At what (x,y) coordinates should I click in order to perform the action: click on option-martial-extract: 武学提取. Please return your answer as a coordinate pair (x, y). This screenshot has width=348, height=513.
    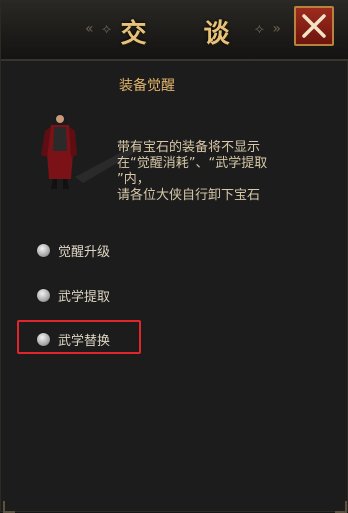
    Looking at the image, I should click on (73, 295).